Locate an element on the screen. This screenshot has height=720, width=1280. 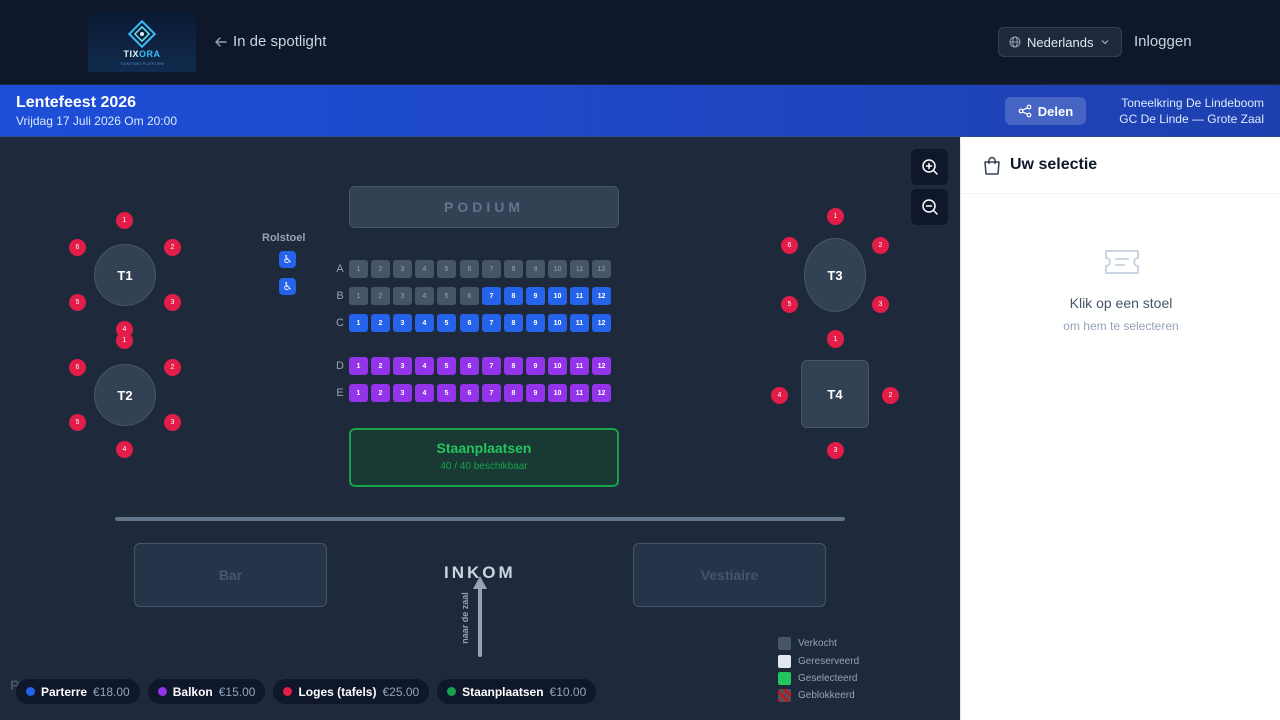
login-link: Inloggen is located at coordinates (1163, 41).